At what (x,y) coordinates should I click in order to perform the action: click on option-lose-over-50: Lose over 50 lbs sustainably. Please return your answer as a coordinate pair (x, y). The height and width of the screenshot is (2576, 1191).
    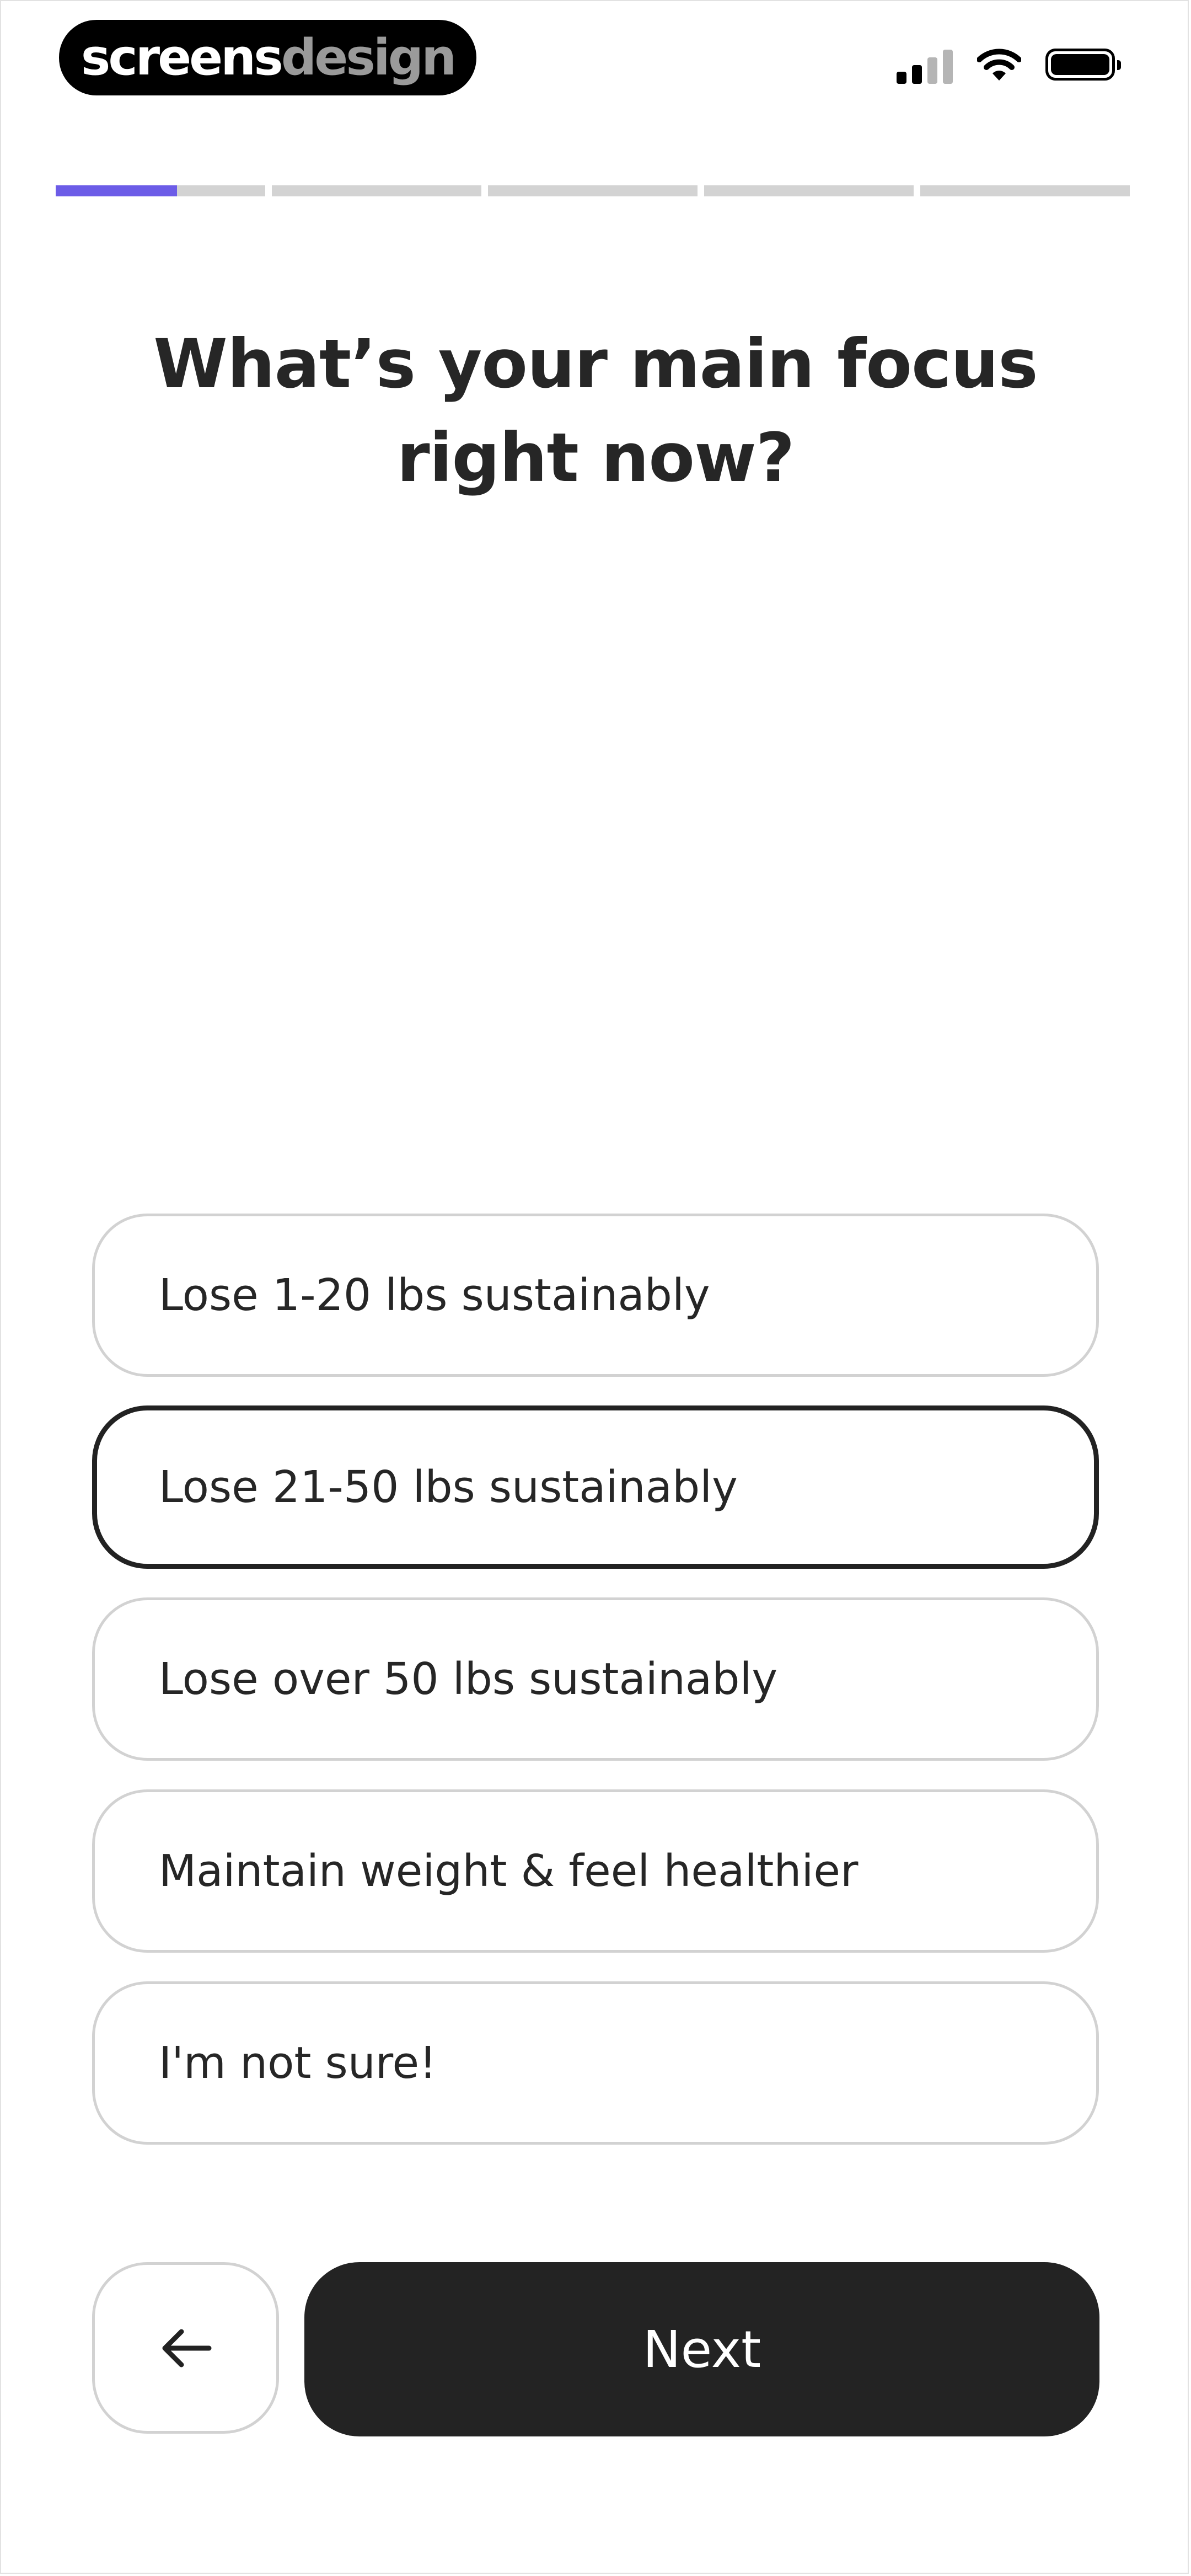
    Looking at the image, I should click on (595, 1679).